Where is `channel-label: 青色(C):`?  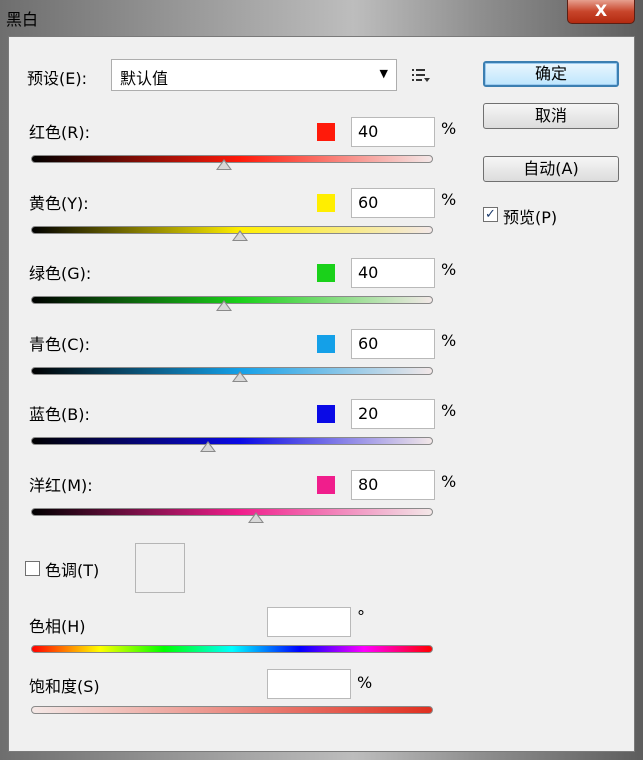
channel-label: 青色(C): is located at coordinates (60, 344).